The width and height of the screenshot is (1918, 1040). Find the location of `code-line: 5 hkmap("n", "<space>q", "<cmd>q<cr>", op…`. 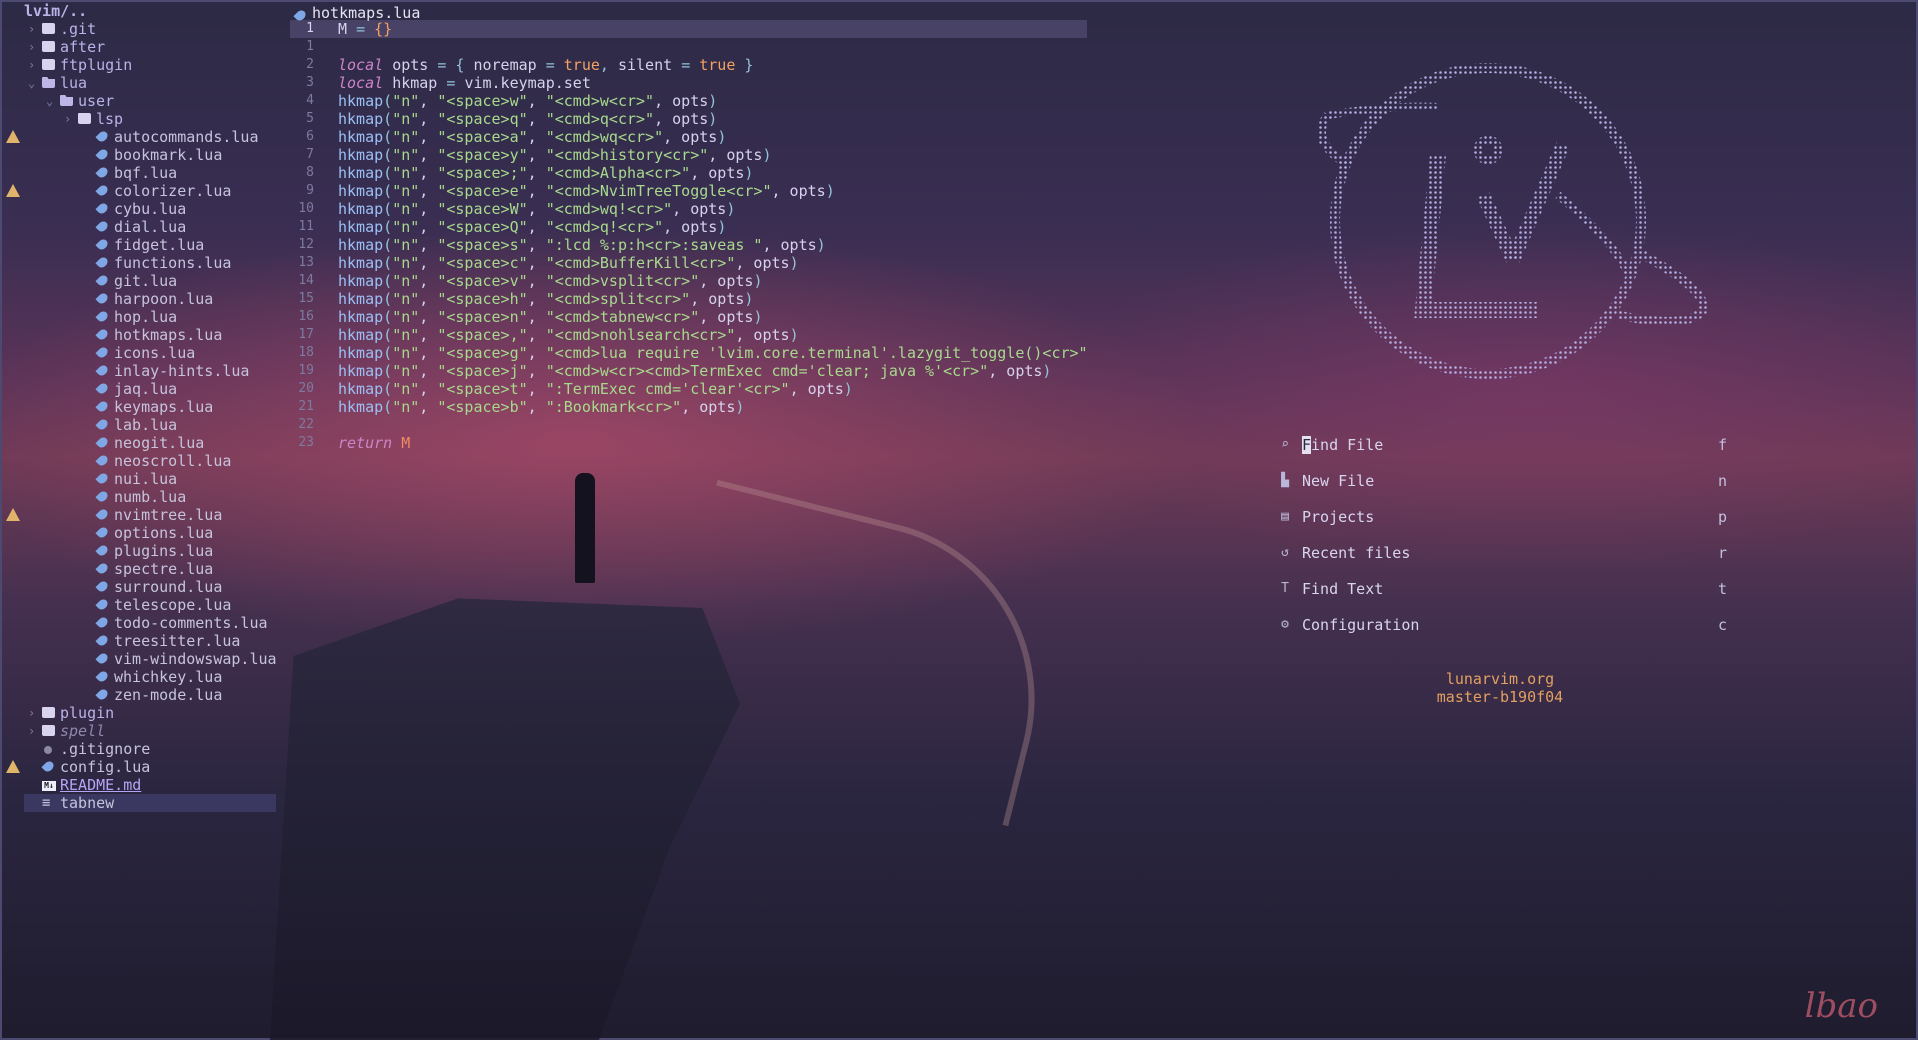

code-line: 5 hkmap("n", "<space>q", "<cmd>q<cr>", op… is located at coordinates (688, 119).